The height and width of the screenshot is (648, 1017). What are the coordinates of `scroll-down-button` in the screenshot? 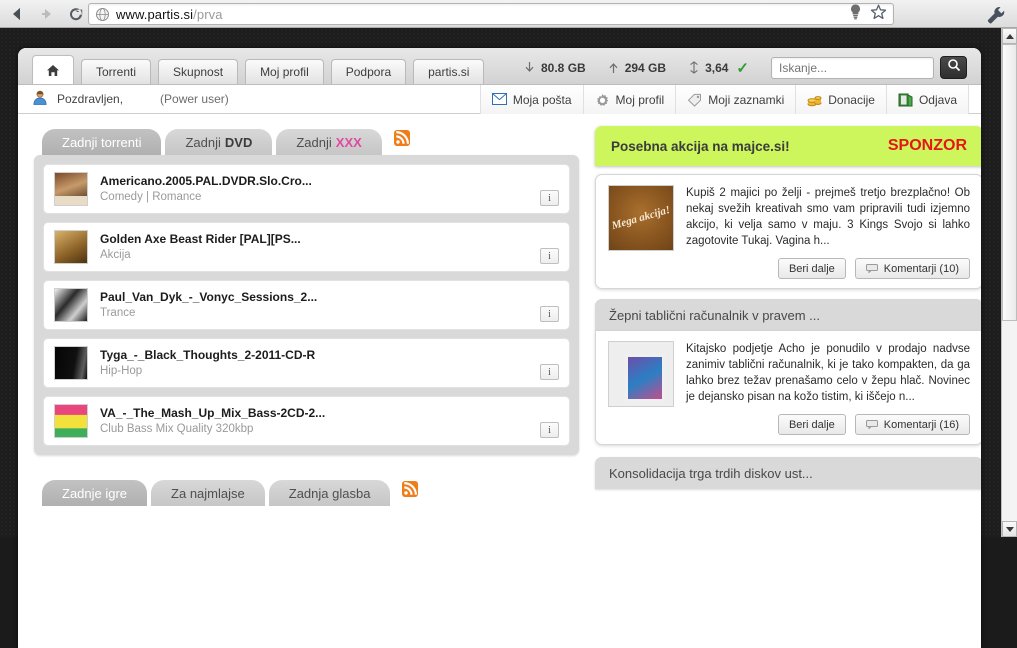 It's located at (1009, 529).